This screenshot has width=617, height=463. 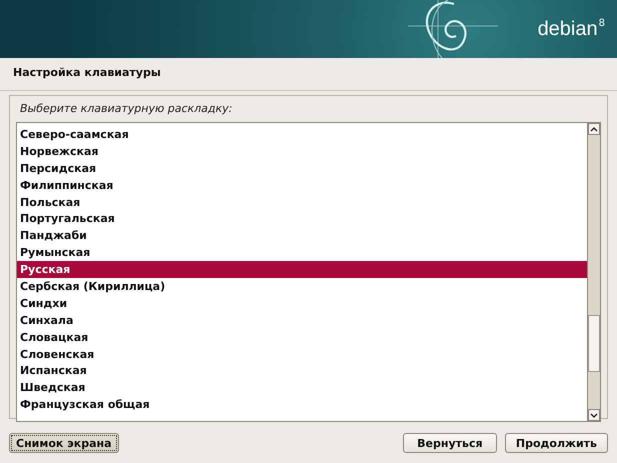 What do you see at coordinates (302, 235) in the screenshot?
I see `layout-item: Панджаби` at bounding box center [302, 235].